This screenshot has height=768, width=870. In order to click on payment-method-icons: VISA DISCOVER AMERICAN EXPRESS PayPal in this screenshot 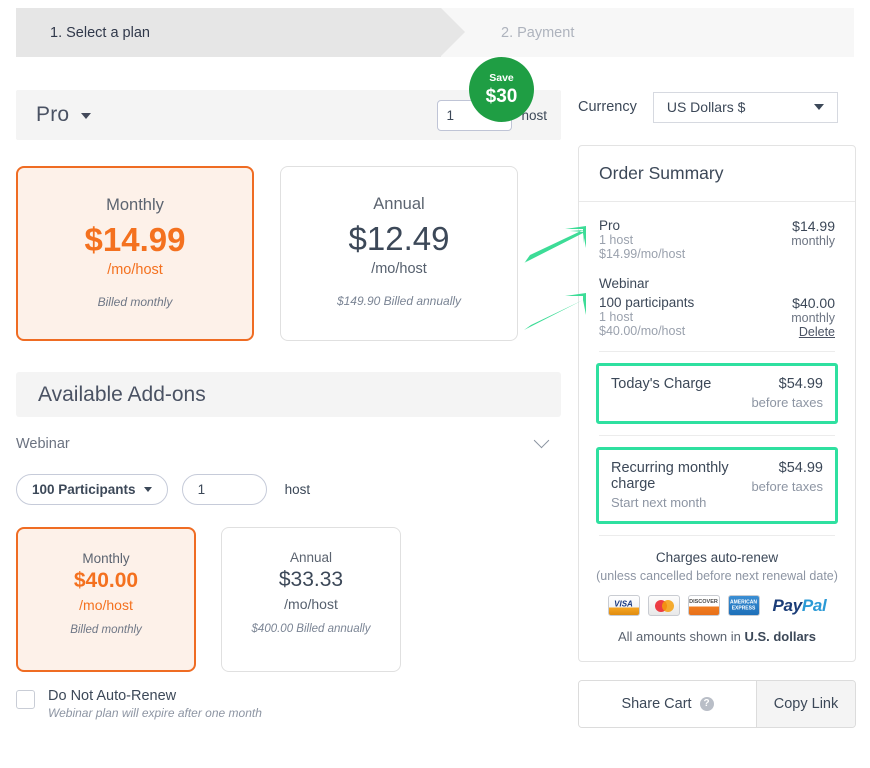, I will do `click(717, 605)`.